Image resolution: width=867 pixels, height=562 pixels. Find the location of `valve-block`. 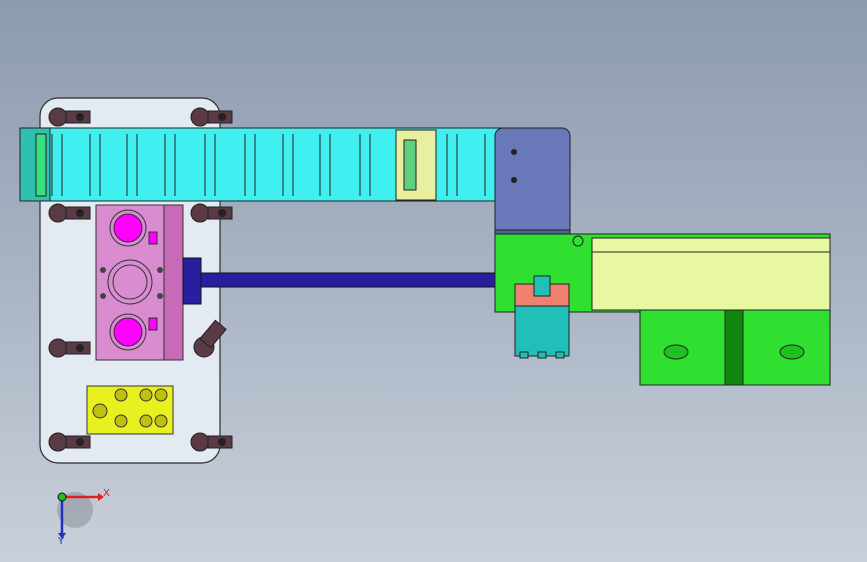

valve-block is located at coordinates (139, 282).